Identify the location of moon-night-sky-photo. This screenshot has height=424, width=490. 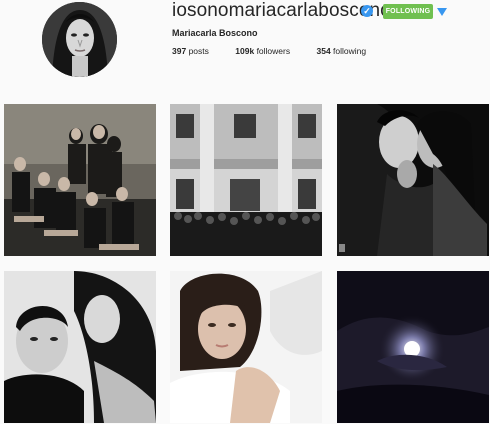
(413, 347).